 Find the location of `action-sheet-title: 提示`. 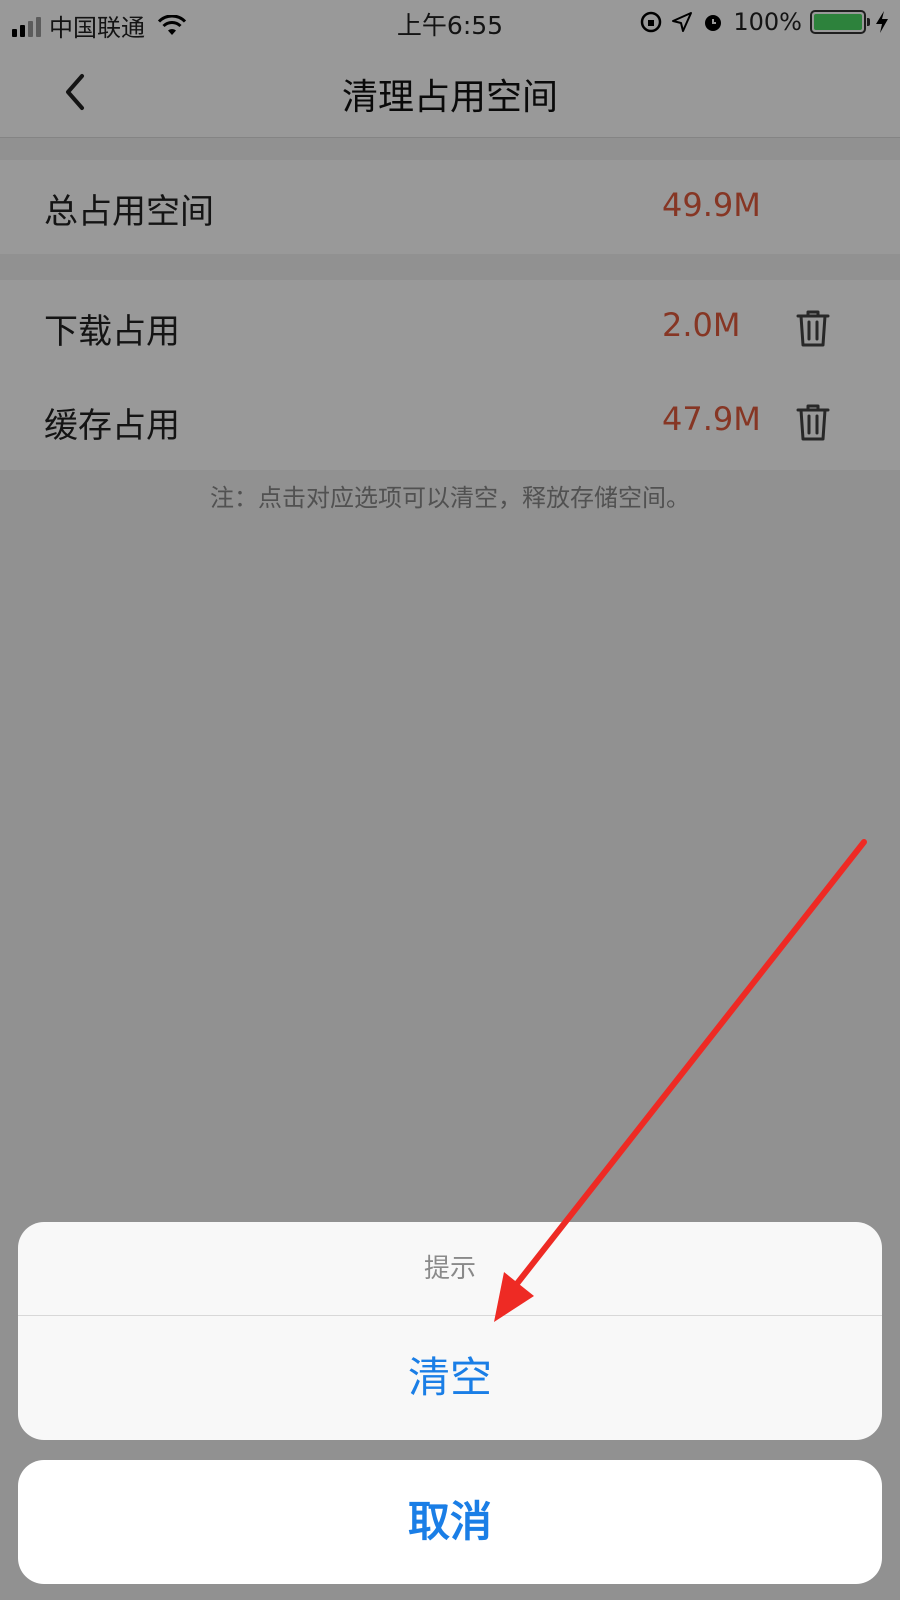

action-sheet-title: 提示 is located at coordinates (450, 1269).